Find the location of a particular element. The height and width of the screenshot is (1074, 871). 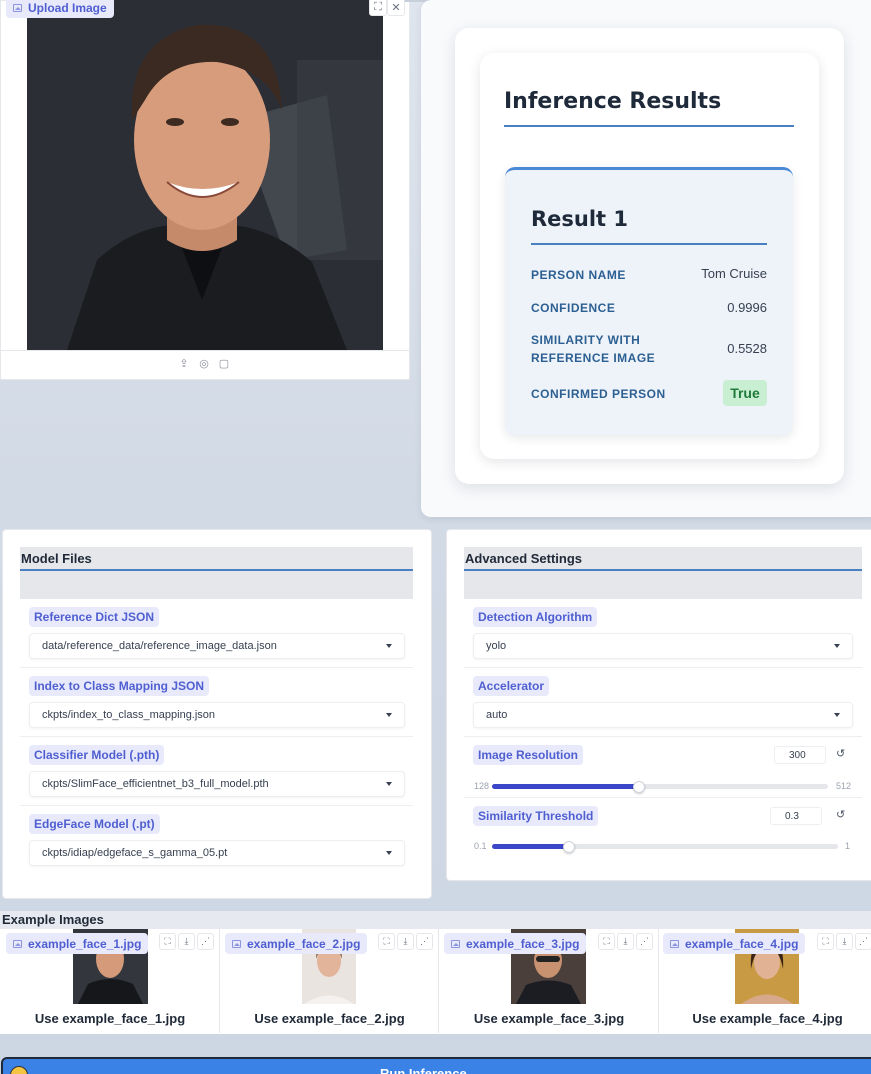

image-resolution-max: 512 is located at coordinates (844, 786).